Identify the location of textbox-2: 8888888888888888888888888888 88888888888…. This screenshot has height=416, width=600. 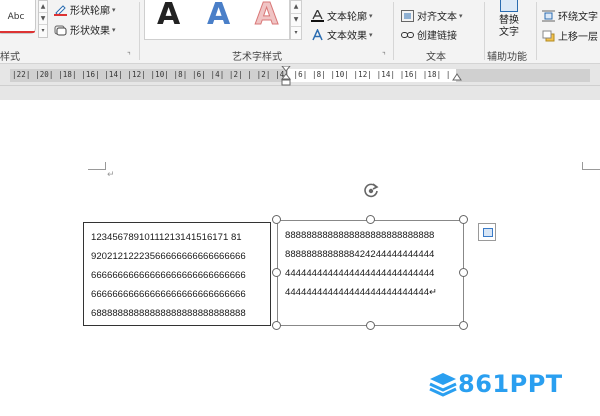
(370, 273).